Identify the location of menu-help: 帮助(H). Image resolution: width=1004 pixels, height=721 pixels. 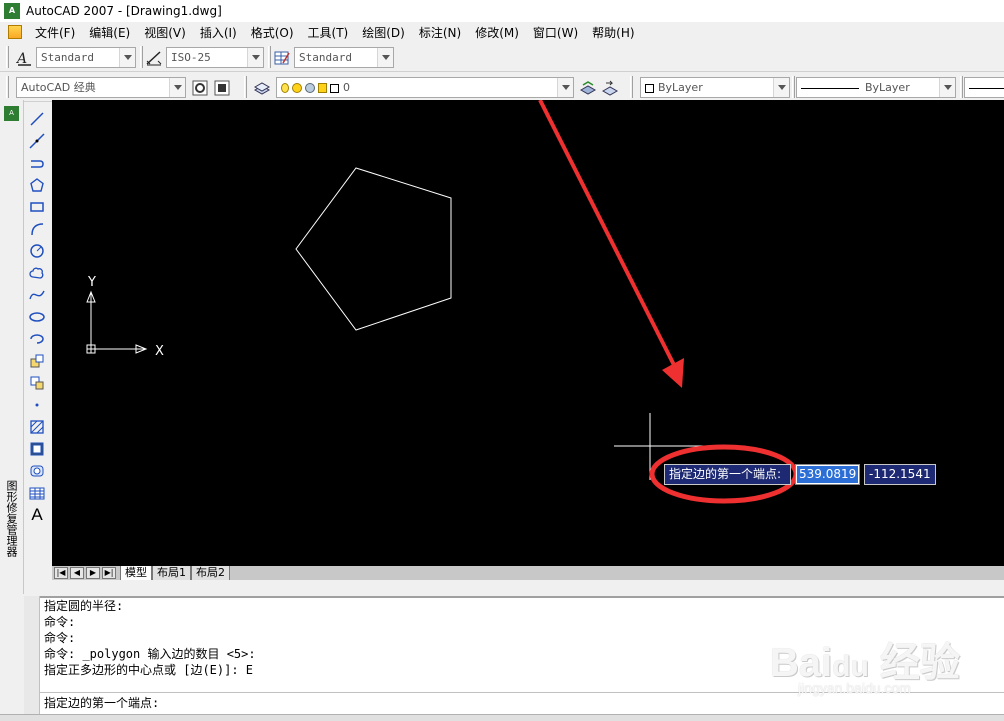
(613, 32).